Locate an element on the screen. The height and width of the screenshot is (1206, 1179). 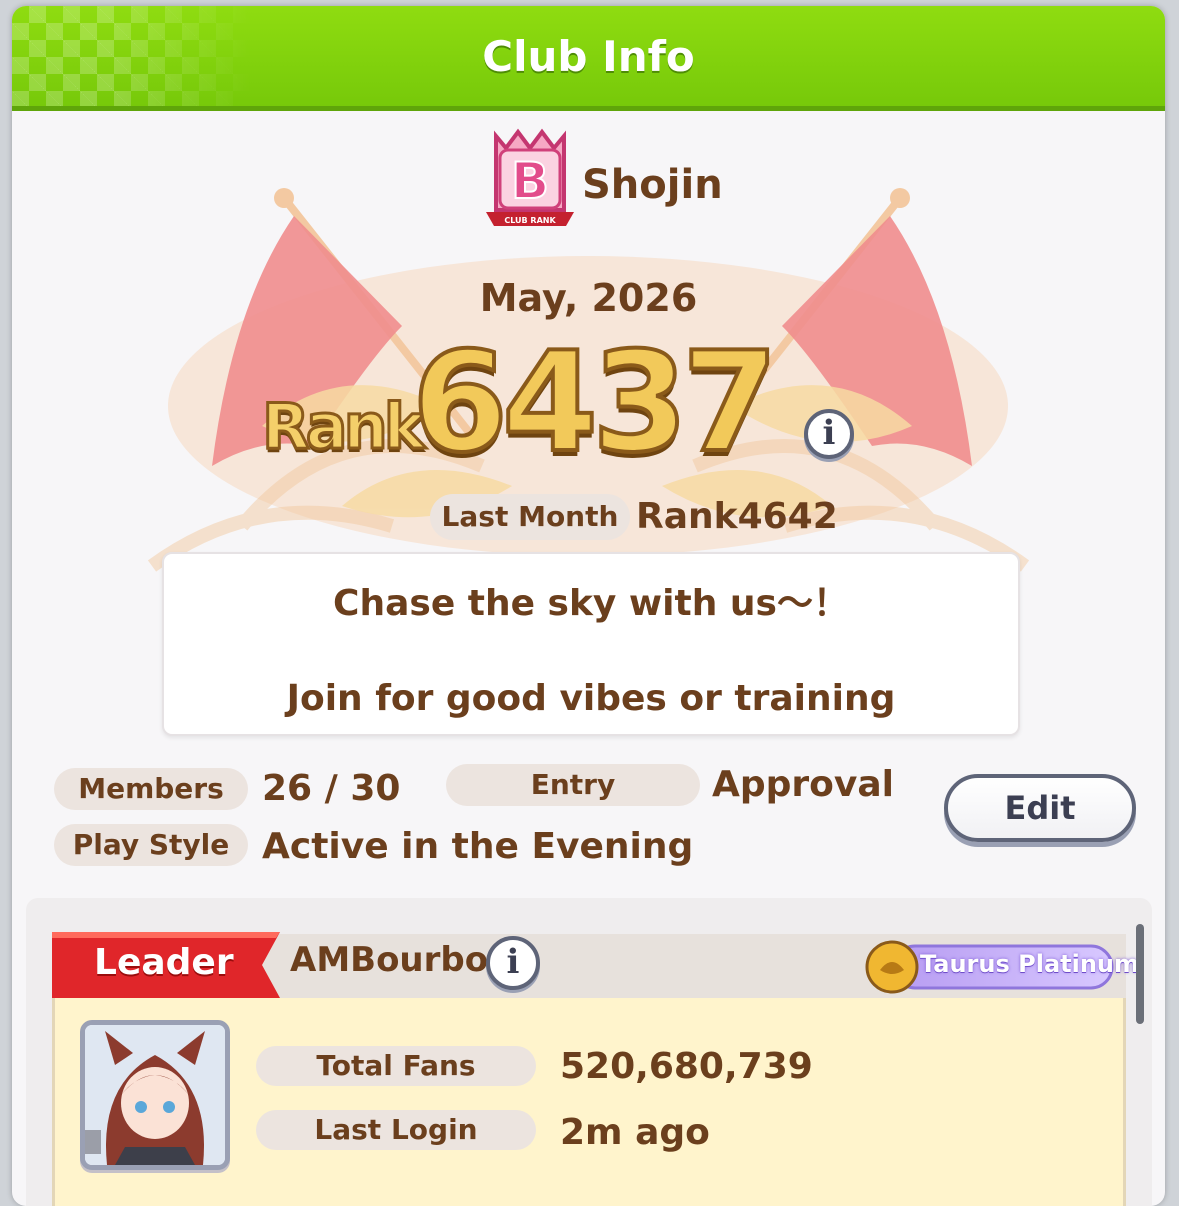
member-name: AMBourbon is located at coordinates (401, 960).